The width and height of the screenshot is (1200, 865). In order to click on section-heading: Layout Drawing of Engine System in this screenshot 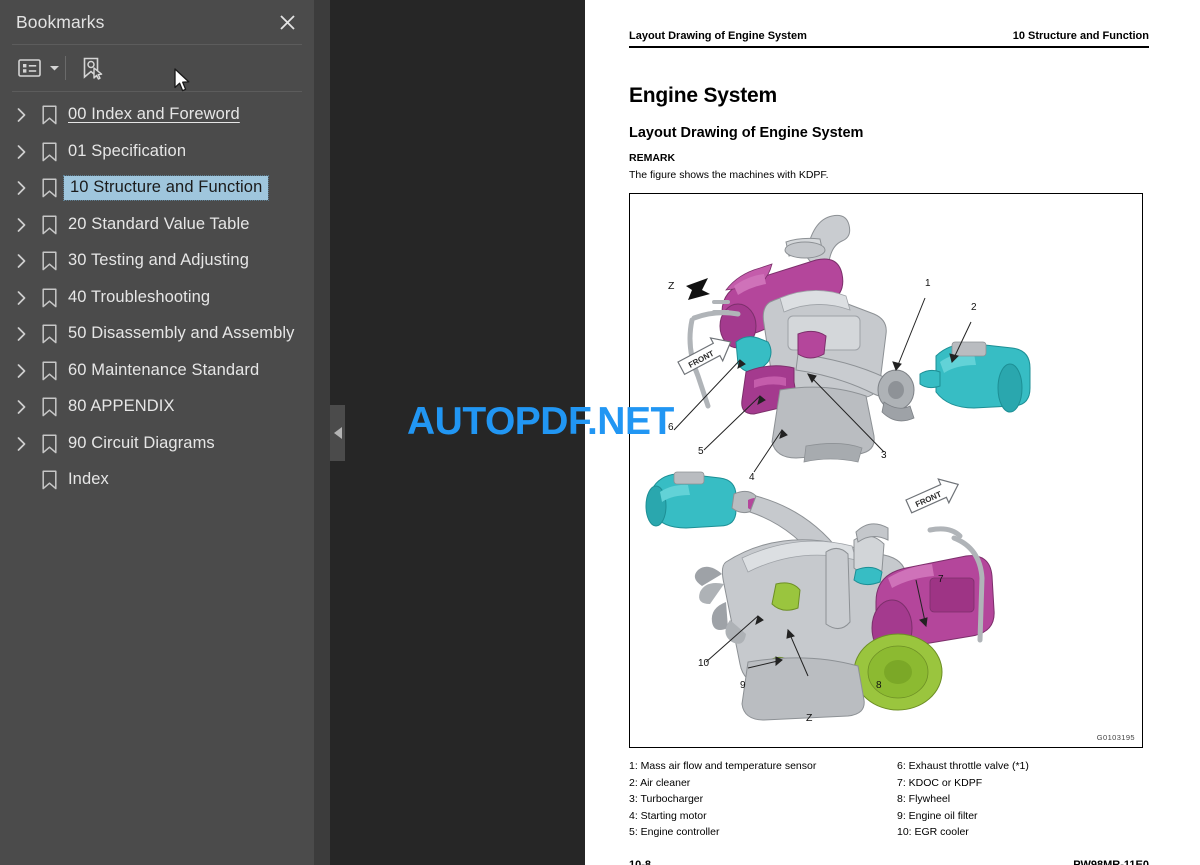, I will do `click(746, 133)`.